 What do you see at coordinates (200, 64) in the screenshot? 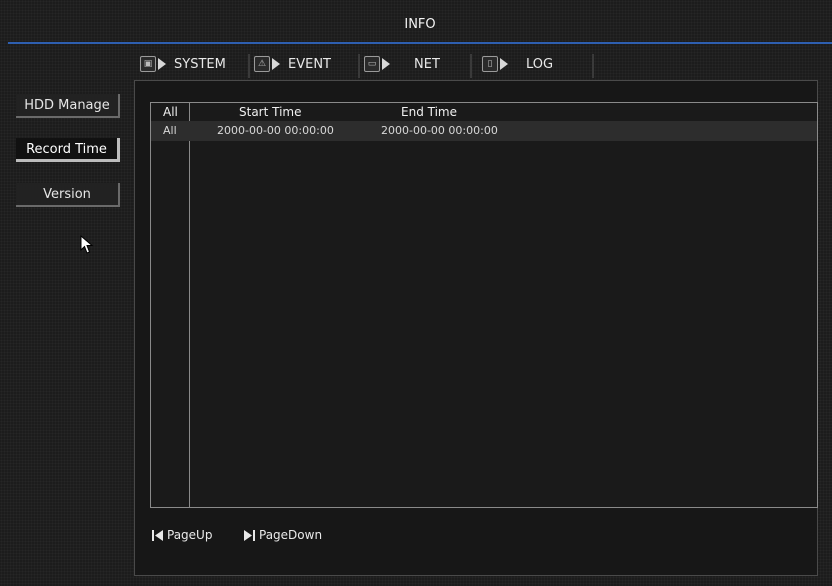
I see `tab-label: SYSTEM` at bounding box center [200, 64].